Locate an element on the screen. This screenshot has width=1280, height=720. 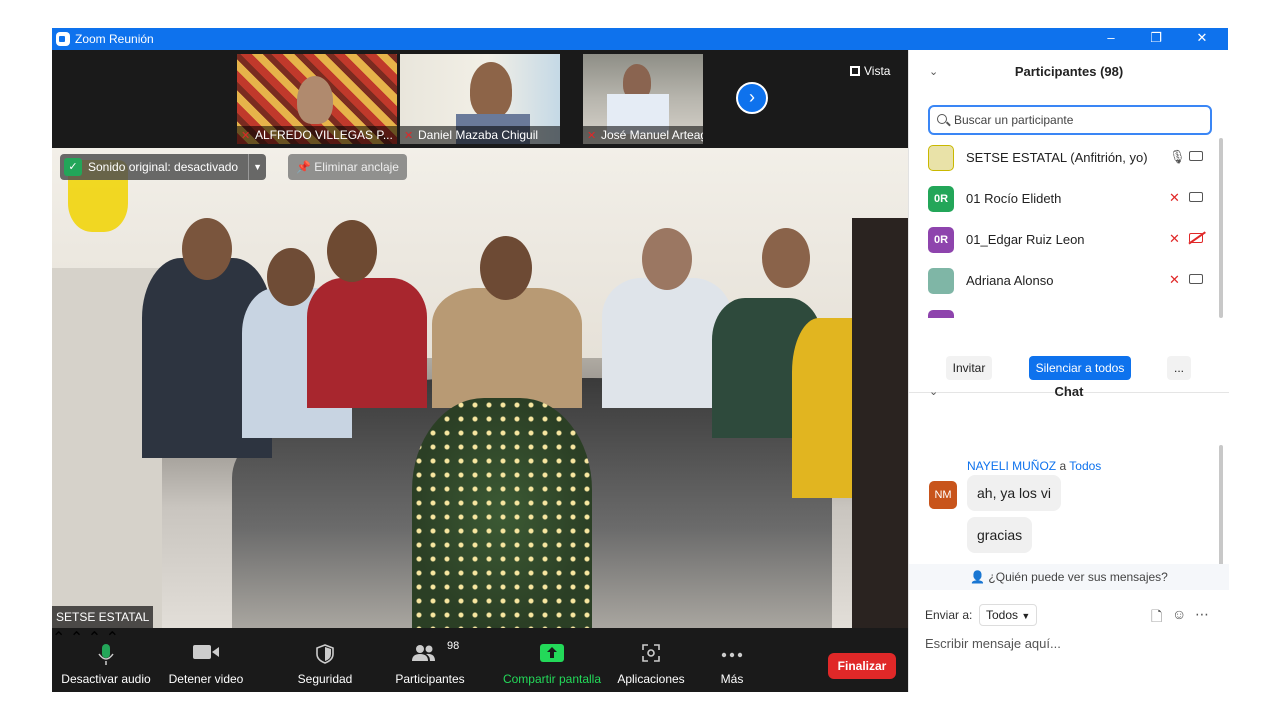
video-off-icon is located at coordinates (1196, 238).